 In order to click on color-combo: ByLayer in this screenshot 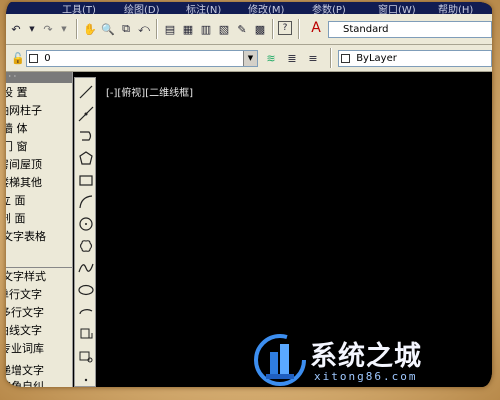, I will do `click(415, 58)`.